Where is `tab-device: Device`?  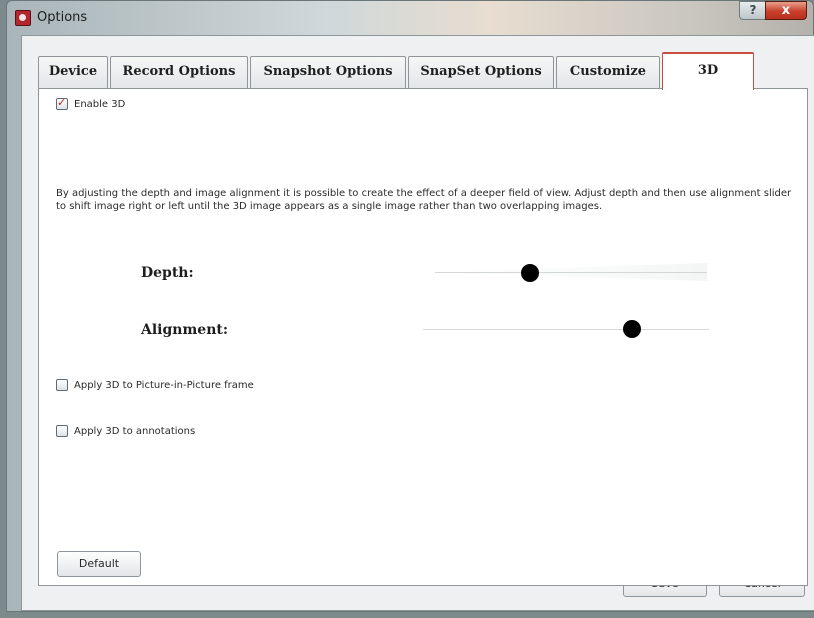
tab-device: Device is located at coordinates (73, 72).